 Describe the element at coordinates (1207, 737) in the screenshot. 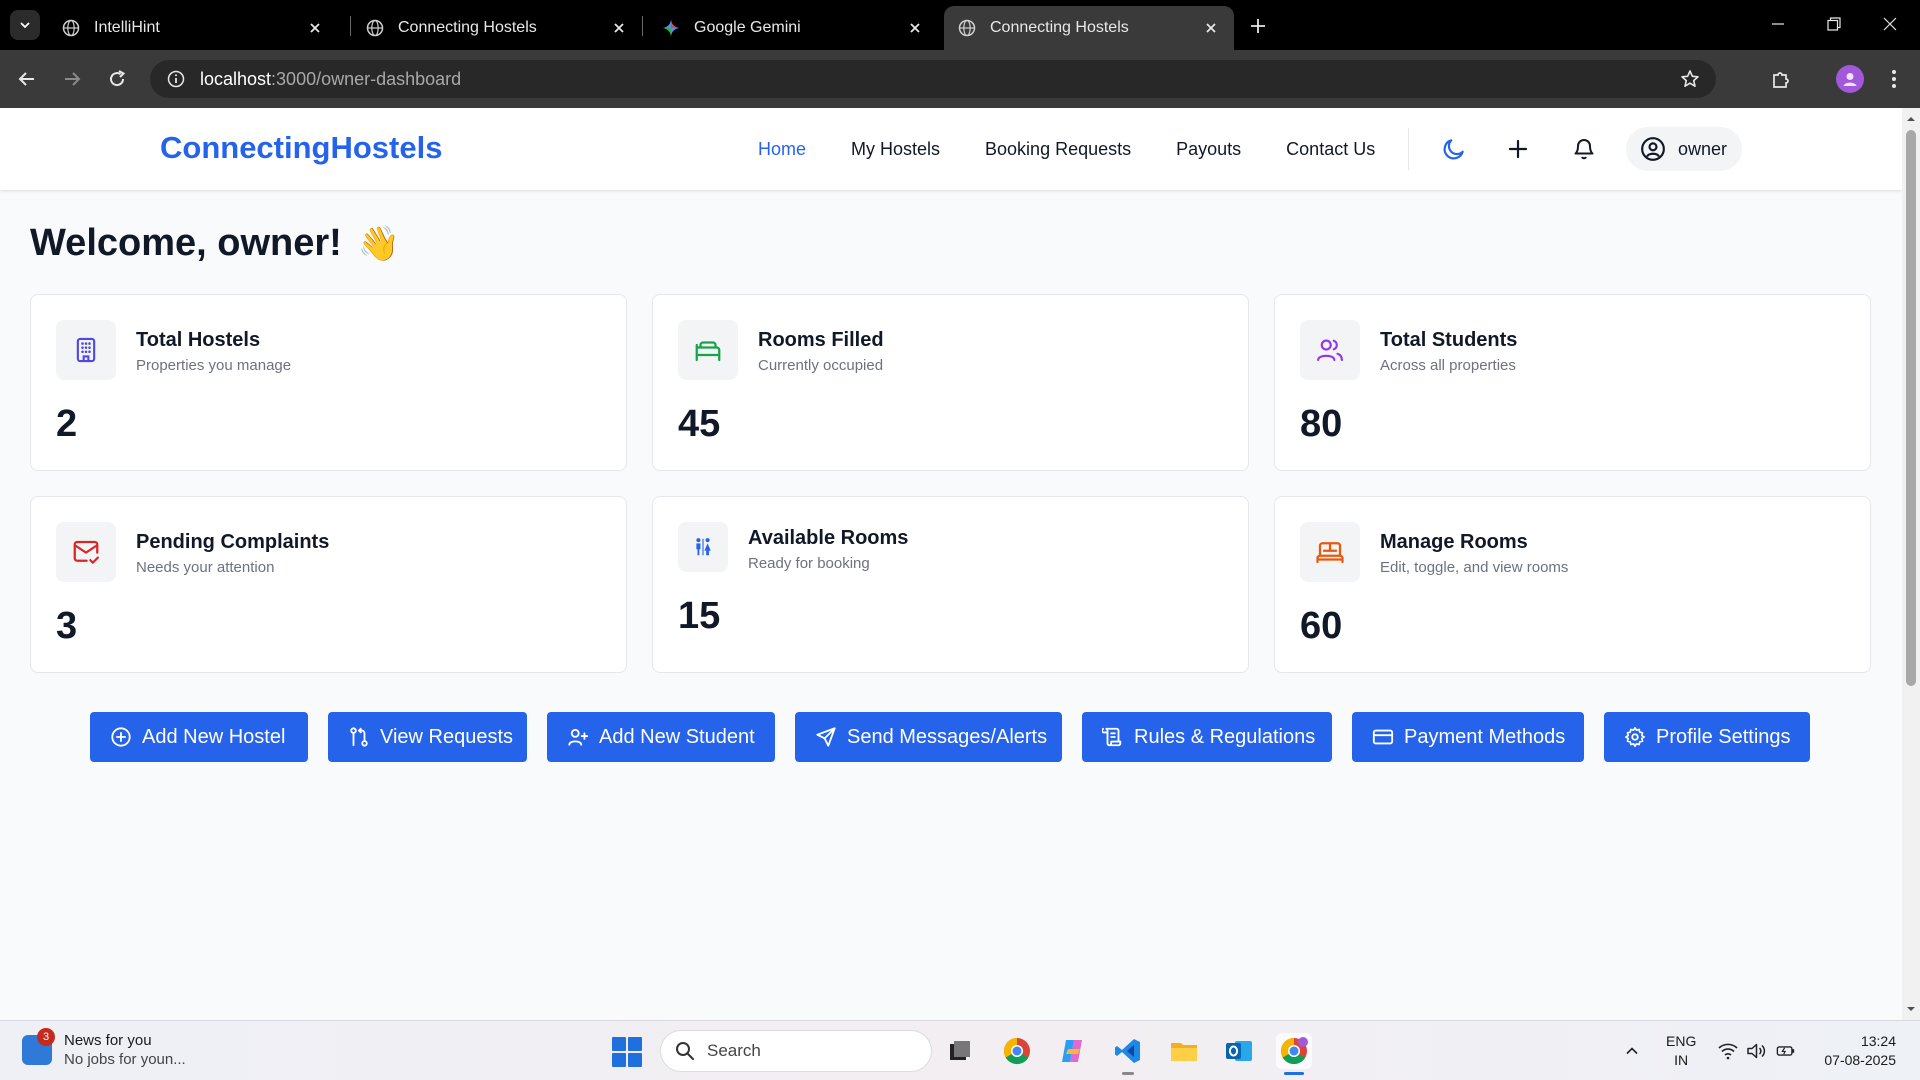

I see `rules-regulations-button: Rules & Regulations` at that location.